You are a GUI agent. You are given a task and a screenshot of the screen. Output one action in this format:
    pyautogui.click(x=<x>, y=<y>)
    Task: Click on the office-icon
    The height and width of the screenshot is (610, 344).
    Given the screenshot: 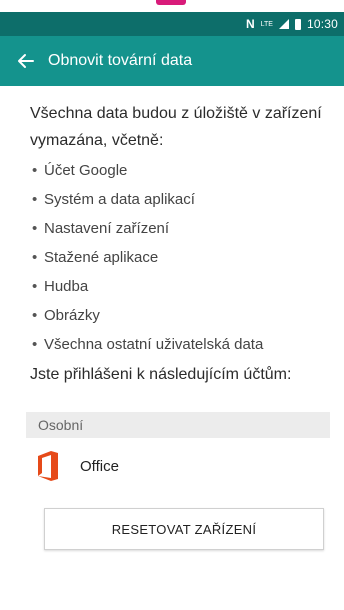 What is the action you would take?
    pyautogui.click(x=48, y=466)
    